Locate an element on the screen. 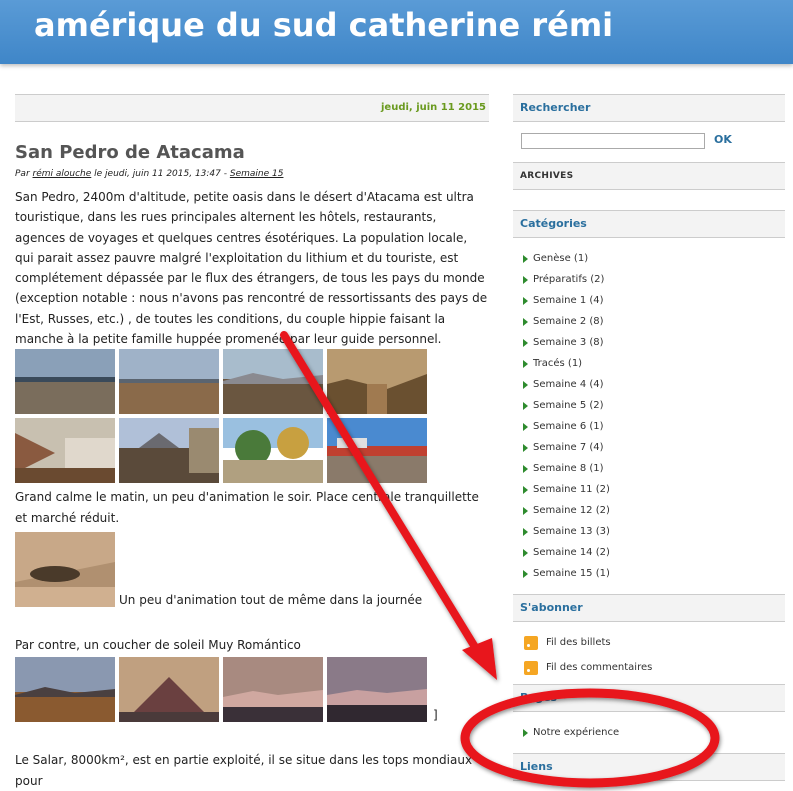 The image size is (793, 791). search-ok-button: OK is located at coordinates (723, 139).